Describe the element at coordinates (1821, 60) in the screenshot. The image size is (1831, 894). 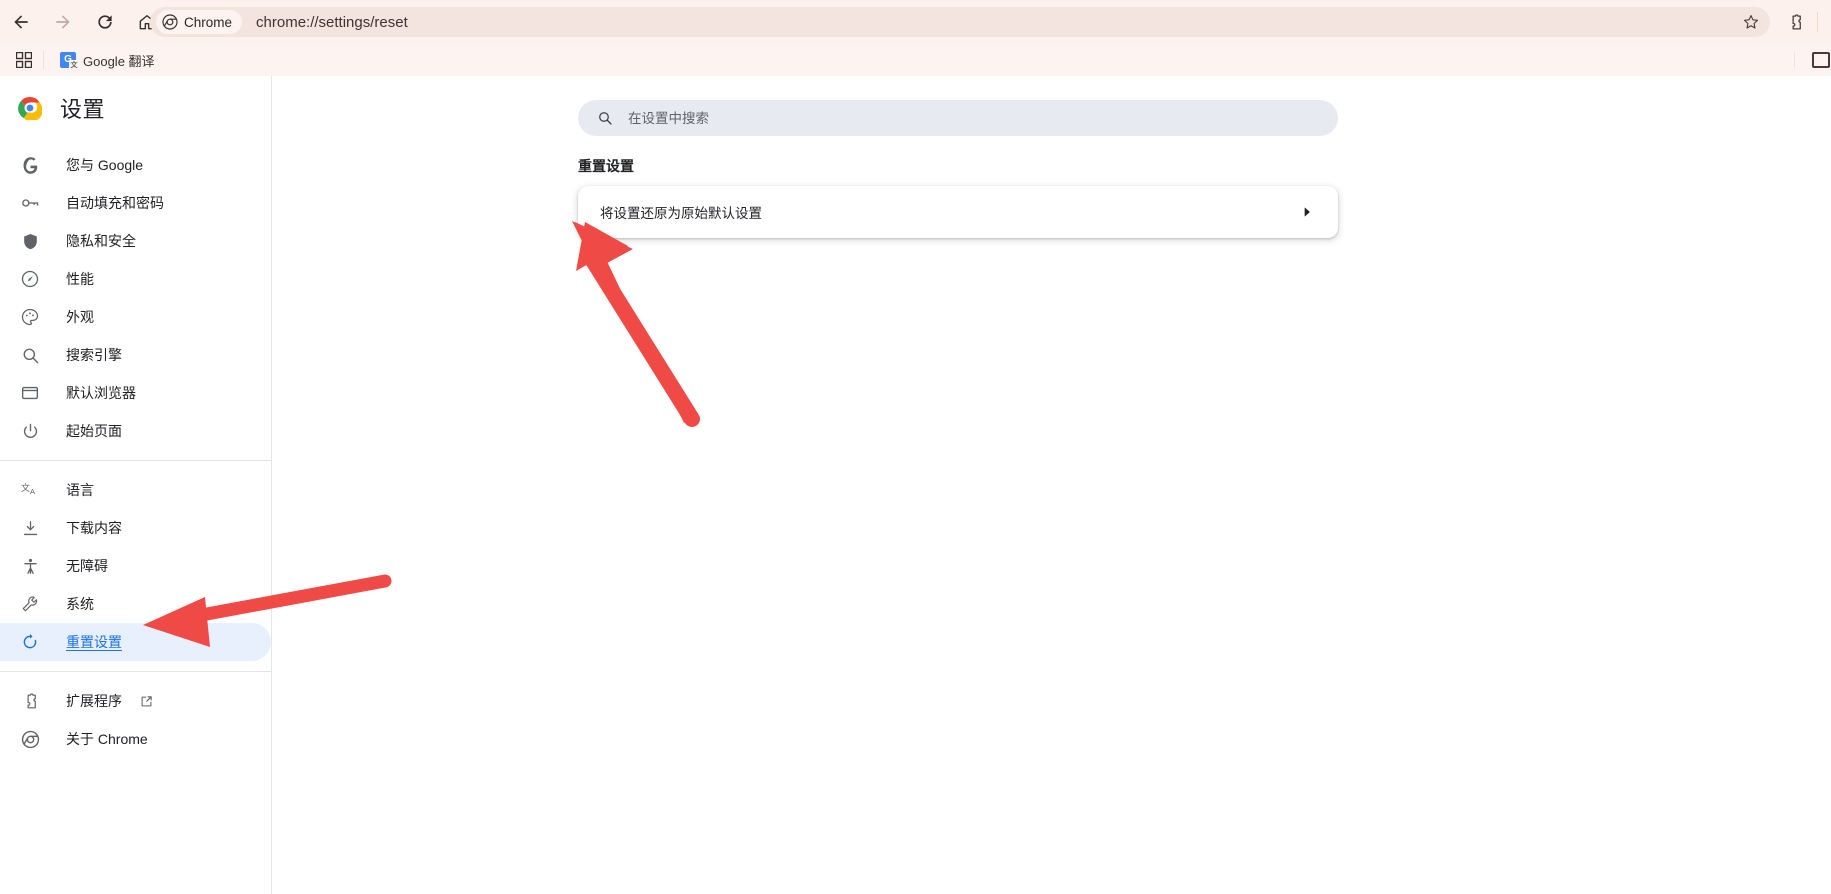
I see `reading-list-icon` at that location.